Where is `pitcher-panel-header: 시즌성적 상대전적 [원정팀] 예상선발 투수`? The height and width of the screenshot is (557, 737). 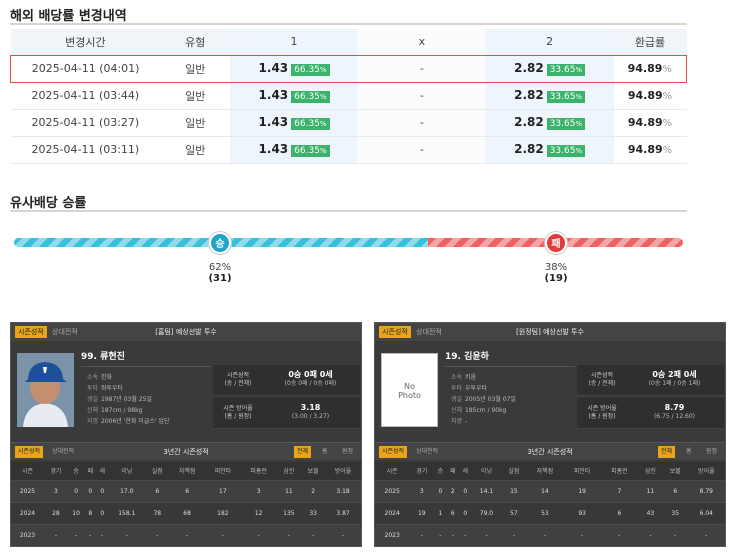
pitcher-panel-header: 시즌성적 상대전적 [원정팀] 예상선발 투수 is located at coordinates (550, 332).